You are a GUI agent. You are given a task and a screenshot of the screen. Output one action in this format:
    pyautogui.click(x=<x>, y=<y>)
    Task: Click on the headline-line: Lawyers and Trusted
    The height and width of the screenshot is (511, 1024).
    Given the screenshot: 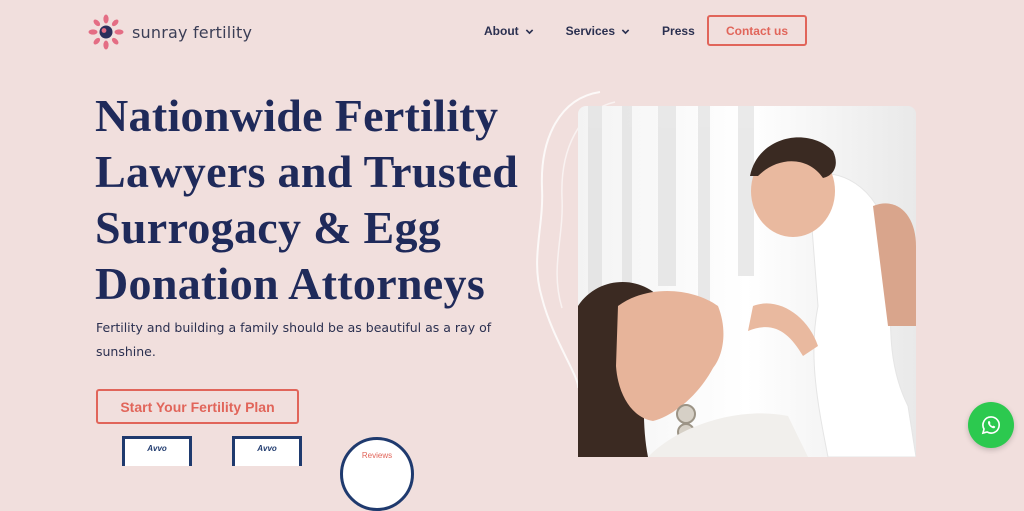 What is the action you would take?
    pyautogui.click(x=307, y=171)
    